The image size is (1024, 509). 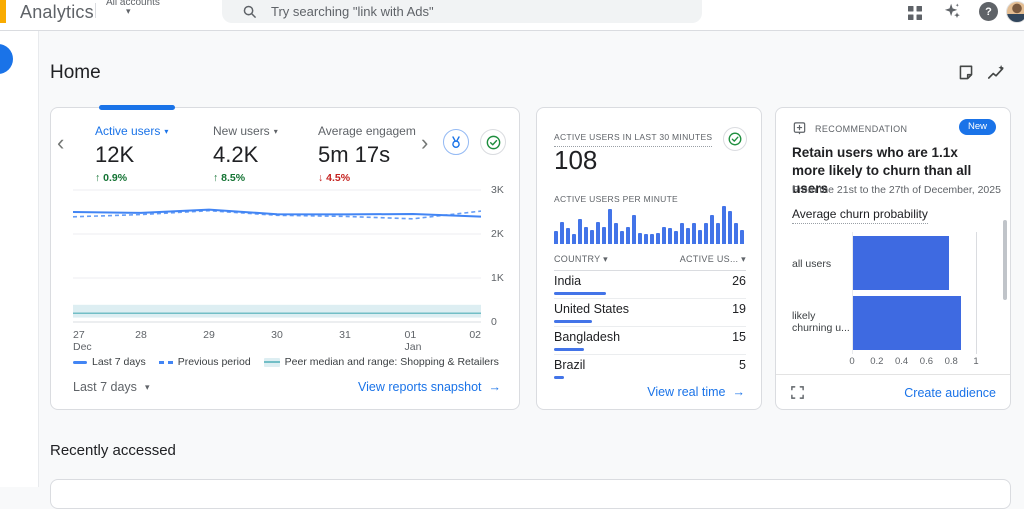 What do you see at coordinates (950, 393) in the screenshot?
I see `create-audience-link: Create audience` at bounding box center [950, 393].